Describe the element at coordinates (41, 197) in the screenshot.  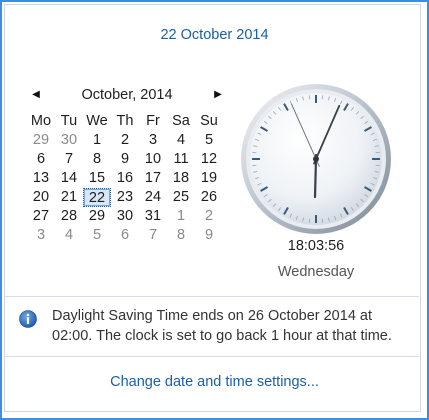
I see `calendar-day: 20` at that location.